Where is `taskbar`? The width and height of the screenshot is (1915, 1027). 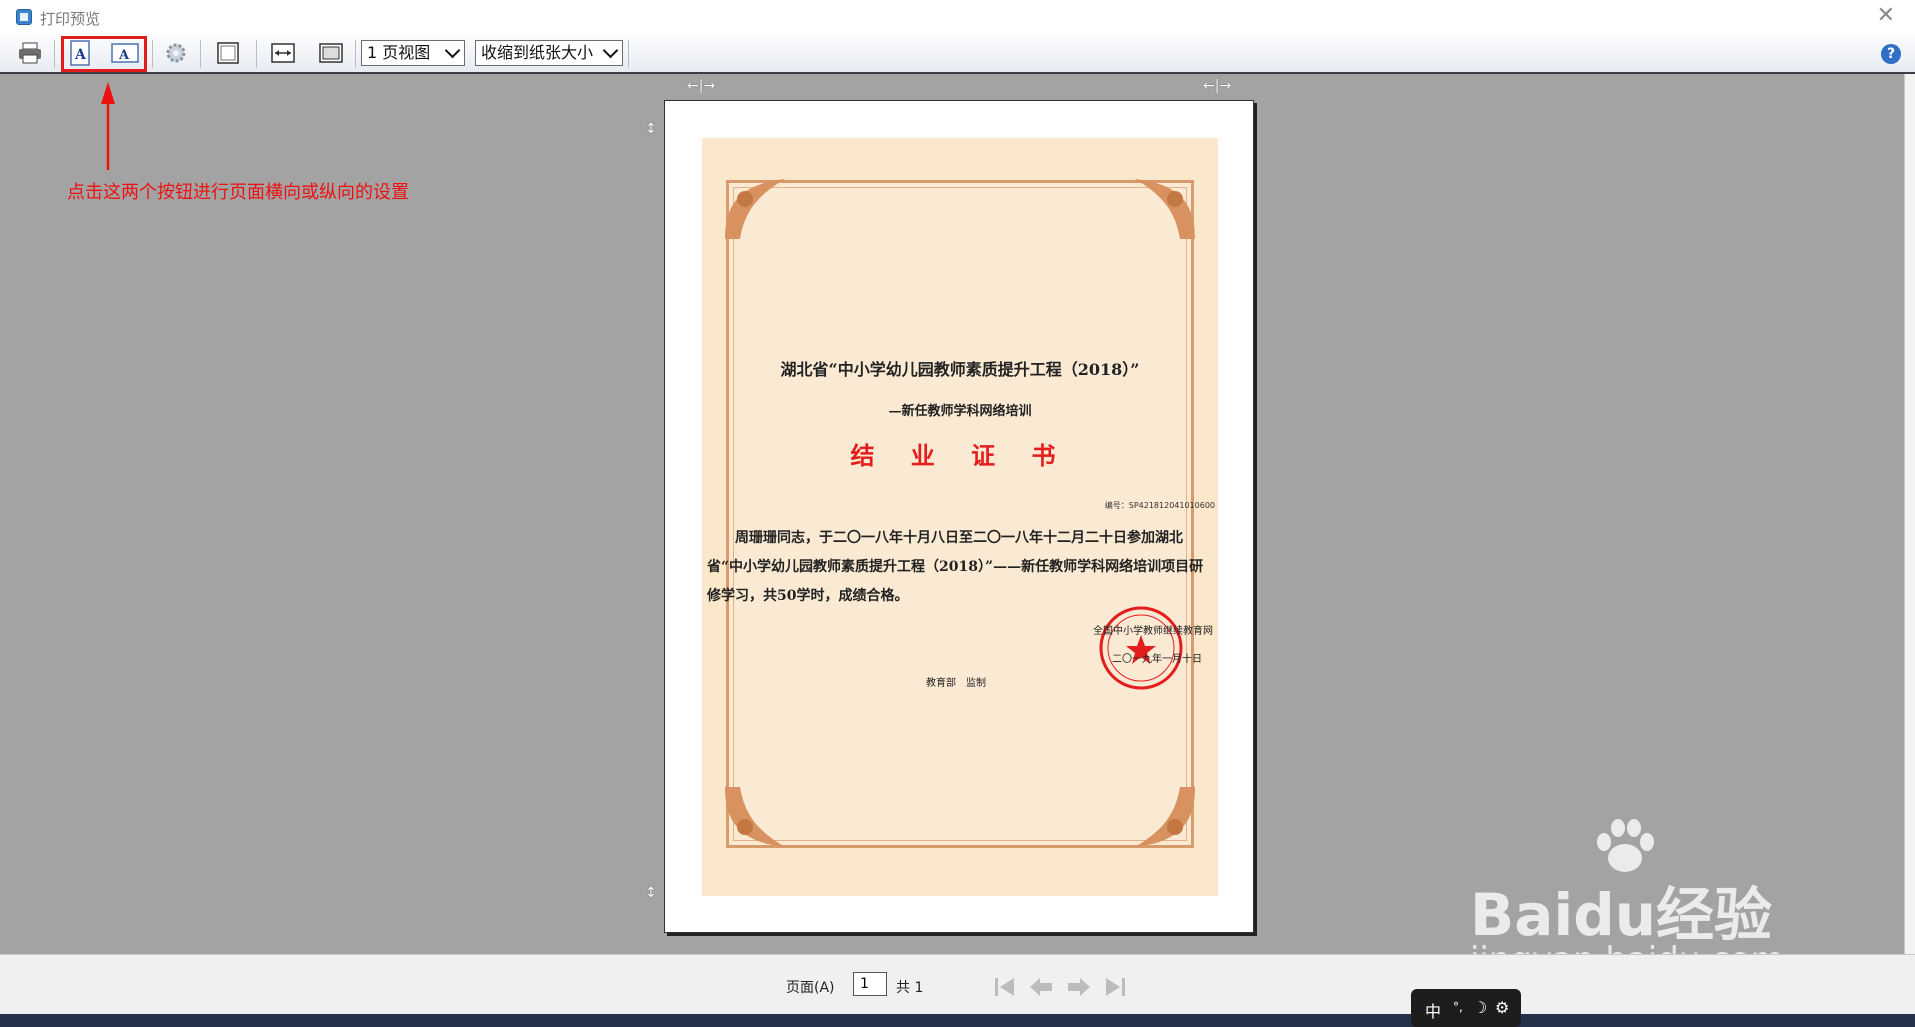 taskbar is located at coordinates (957, 1020).